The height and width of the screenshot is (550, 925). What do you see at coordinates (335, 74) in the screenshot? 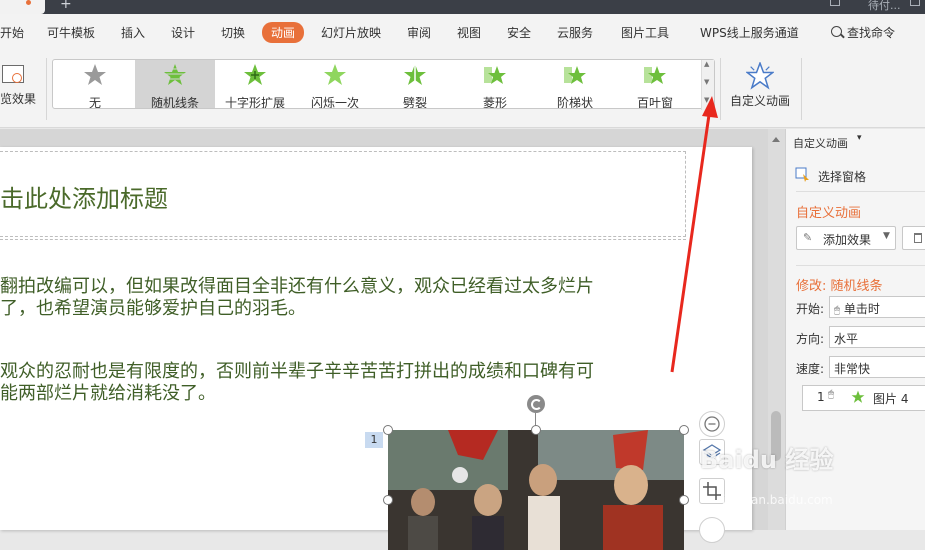
I see `flash-star-icon` at bounding box center [335, 74].